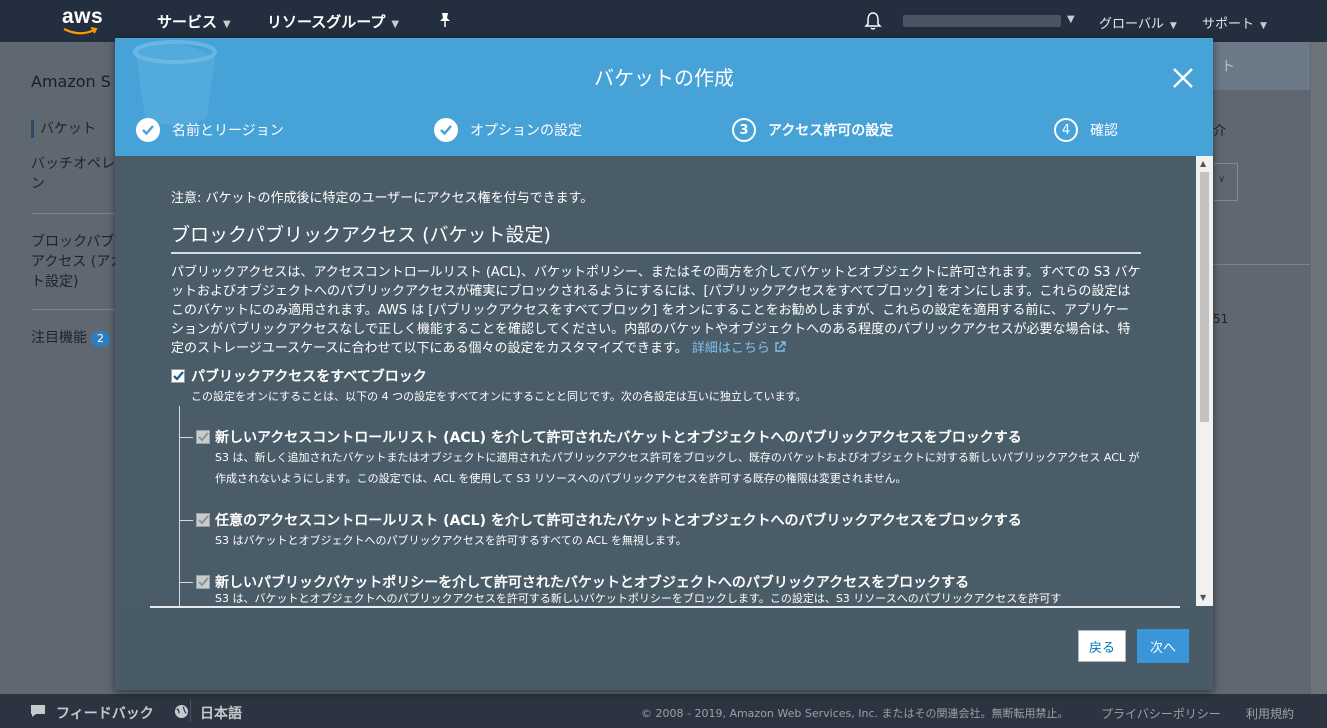 This screenshot has width=1327, height=728. What do you see at coordinates (1261, 66) in the screenshot?
I see `background-header-band: ト` at bounding box center [1261, 66].